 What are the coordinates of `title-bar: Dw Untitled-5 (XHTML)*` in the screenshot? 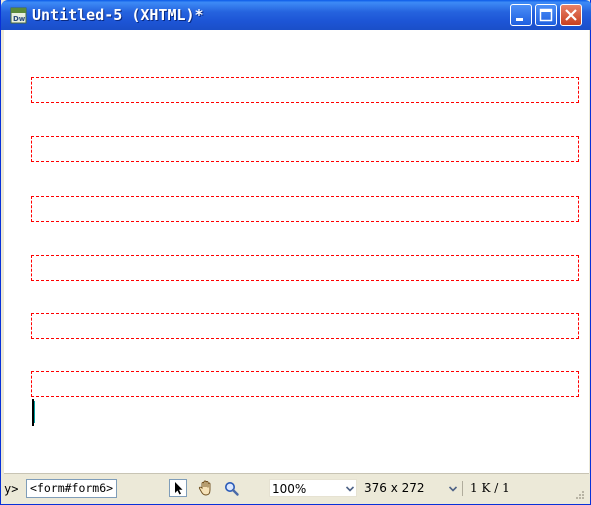 It's located at (296, 15).